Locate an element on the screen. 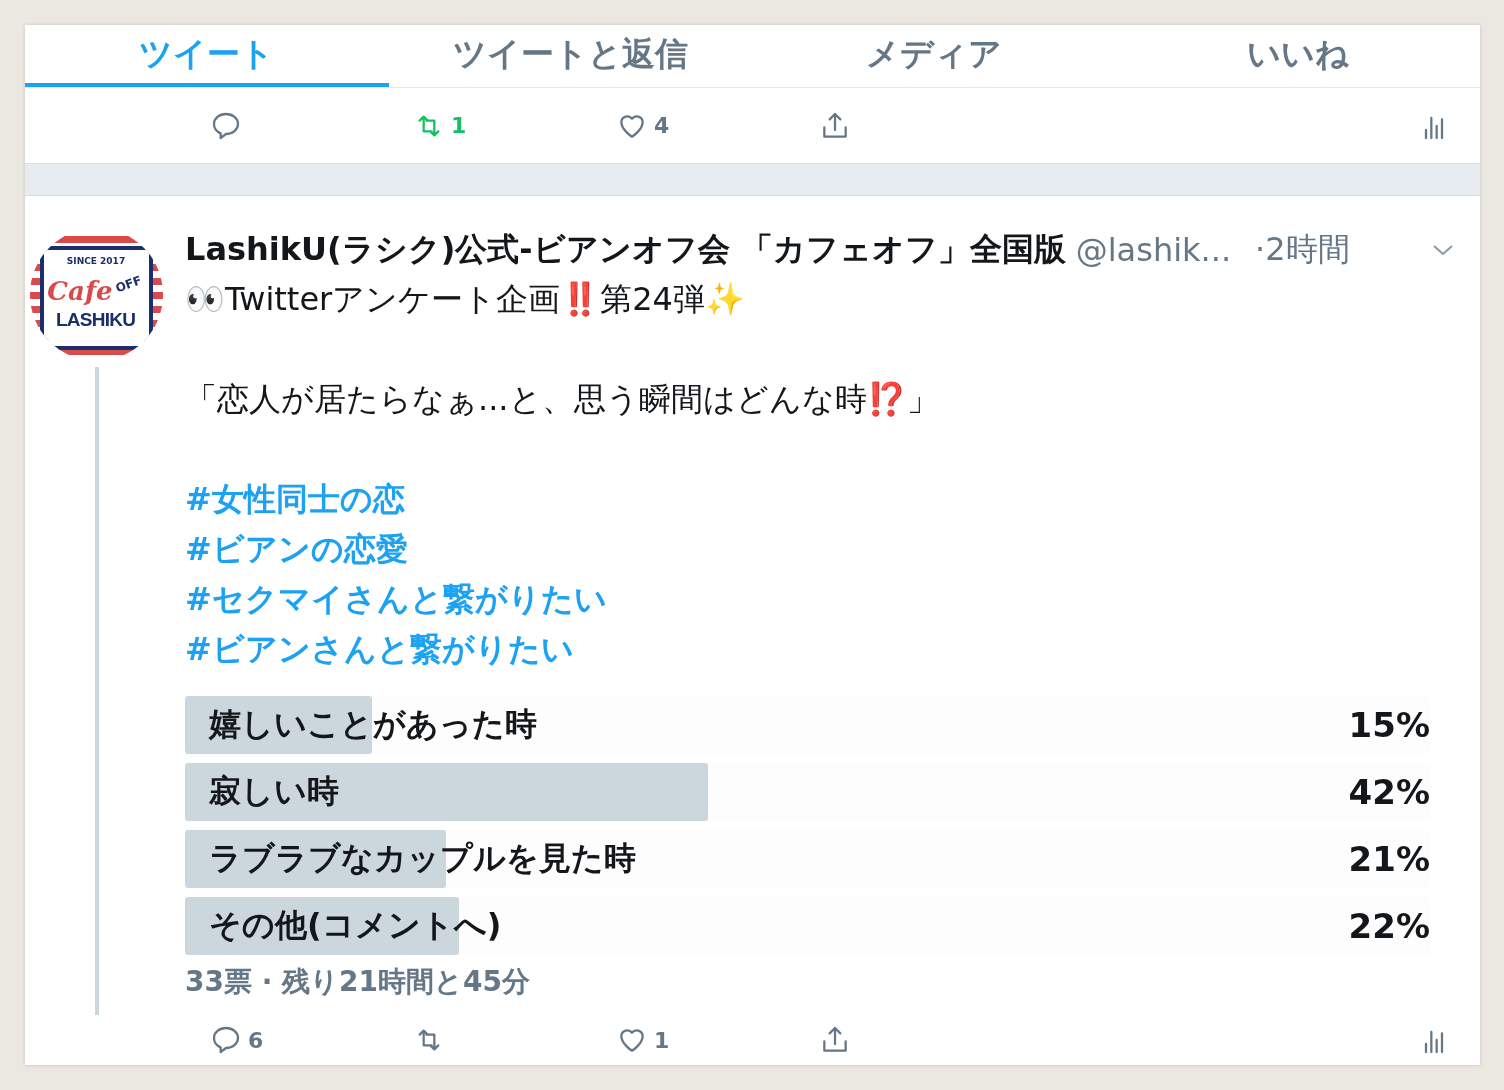  hashtag-link: #ビアンの恋愛 is located at coordinates (296, 549).